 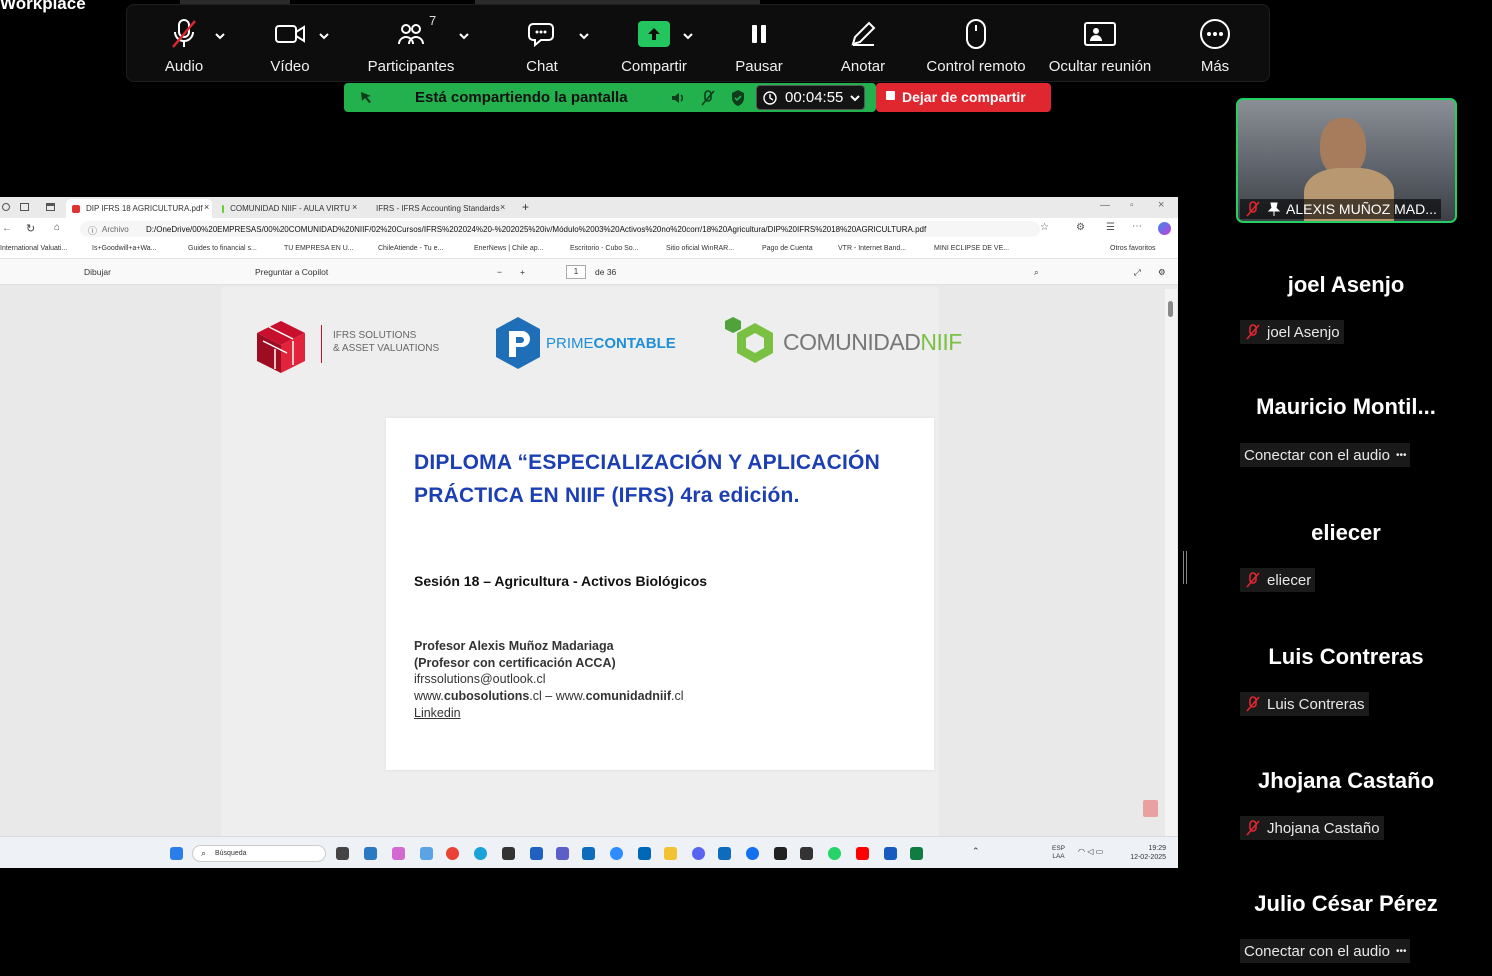 I want to click on file-explorer-icon, so click(x=670, y=853).